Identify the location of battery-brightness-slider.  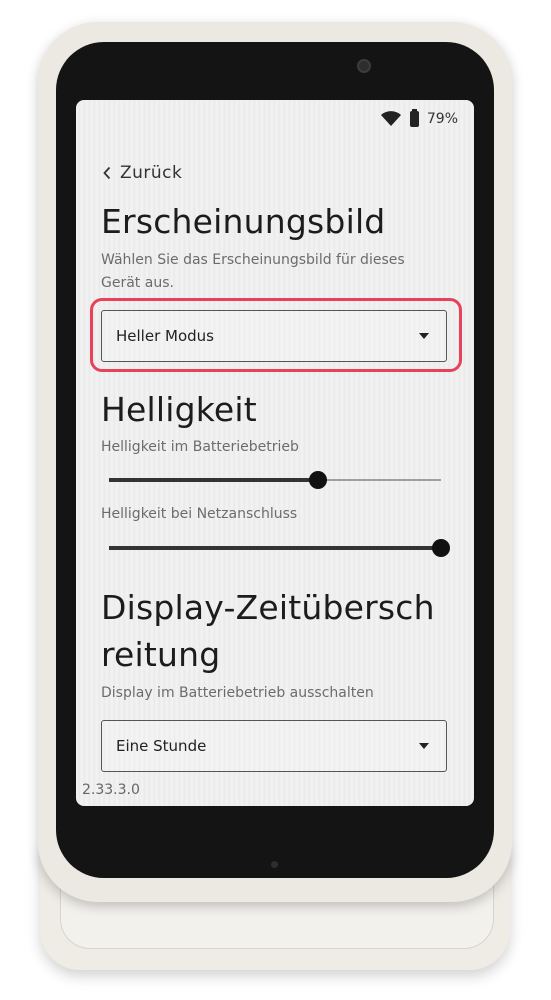
(275, 480).